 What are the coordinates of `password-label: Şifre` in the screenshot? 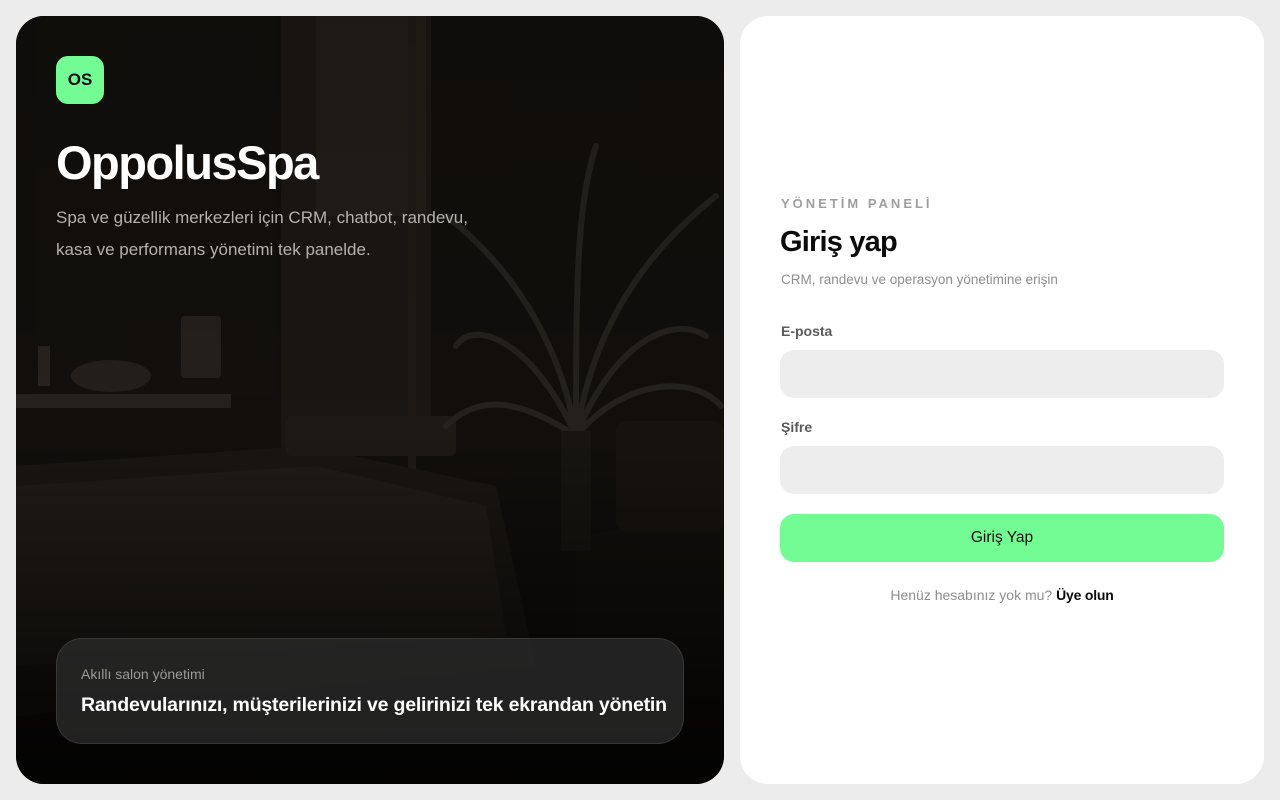 It's located at (797, 427).